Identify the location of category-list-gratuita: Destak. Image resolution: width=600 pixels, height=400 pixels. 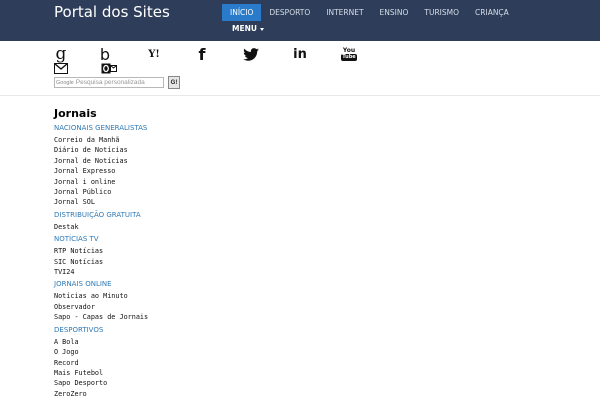
(204, 227).